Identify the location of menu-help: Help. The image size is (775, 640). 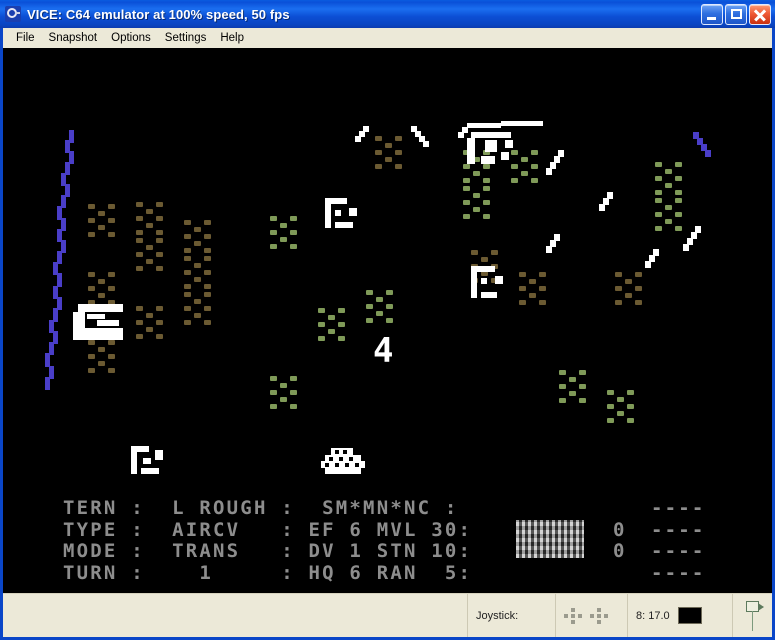
(232, 38).